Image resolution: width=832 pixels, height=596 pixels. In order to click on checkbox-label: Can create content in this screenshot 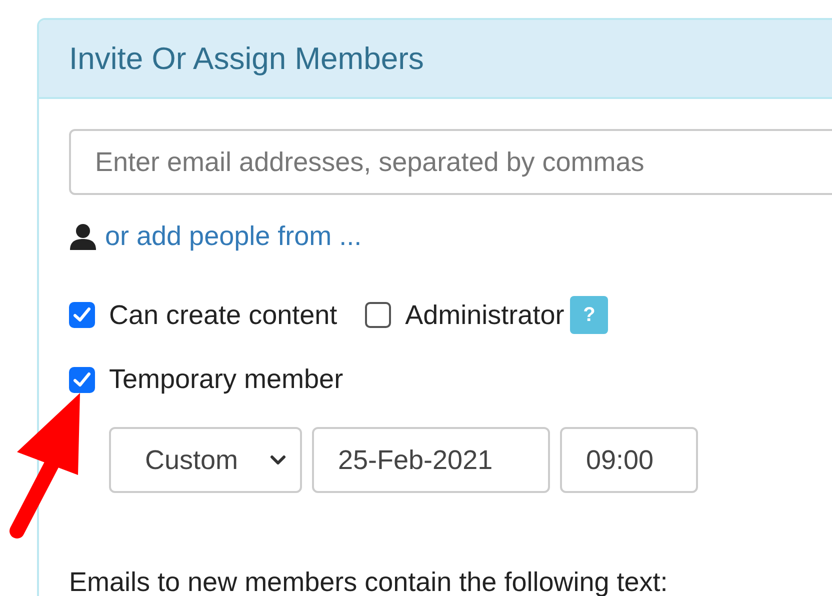, I will do `click(223, 315)`.